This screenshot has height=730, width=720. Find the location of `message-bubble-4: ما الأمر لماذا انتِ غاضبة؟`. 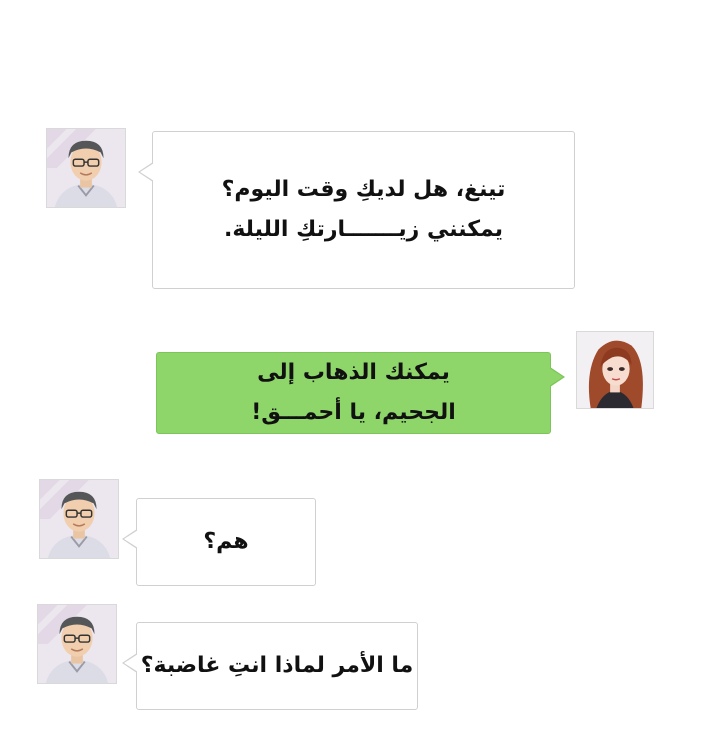

message-bubble-4: ما الأمر لماذا انتِ غاضبة؟ is located at coordinates (270, 666).